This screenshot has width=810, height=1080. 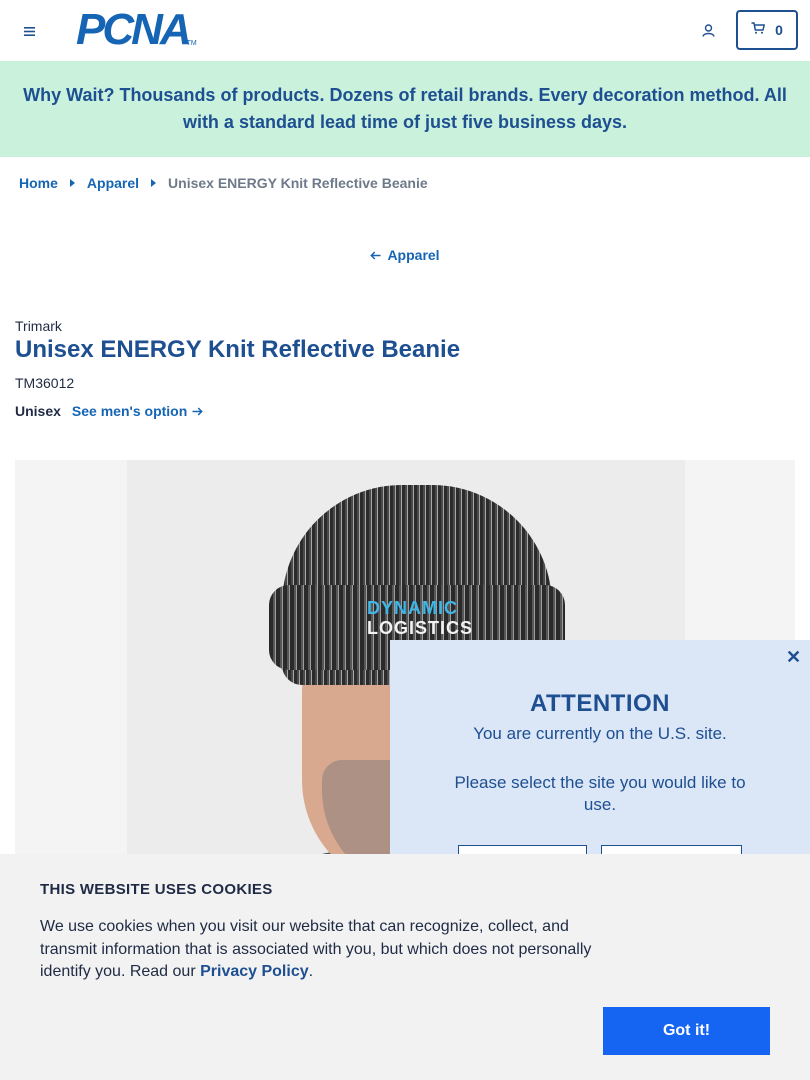 What do you see at coordinates (191, 43) in the screenshot?
I see `logo-trademark: TM` at bounding box center [191, 43].